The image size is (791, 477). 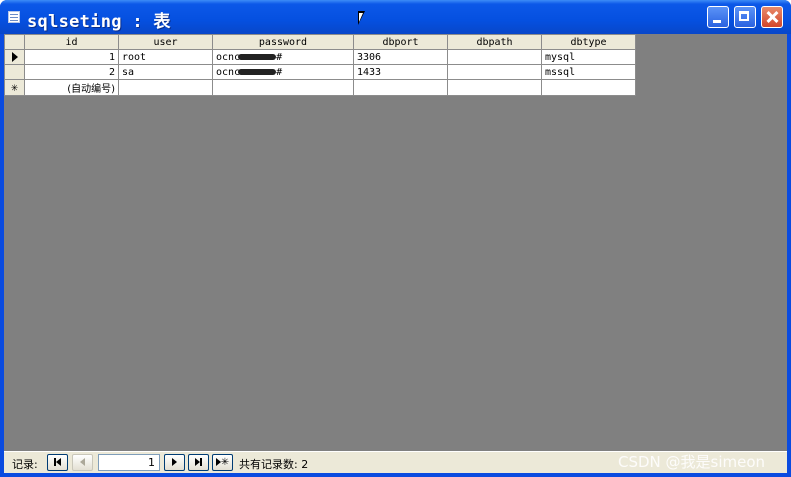 What do you see at coordinates (588, 72) in the screenshot?
I see `cell-dbtype: mssql` at bounding box center [588, 72].